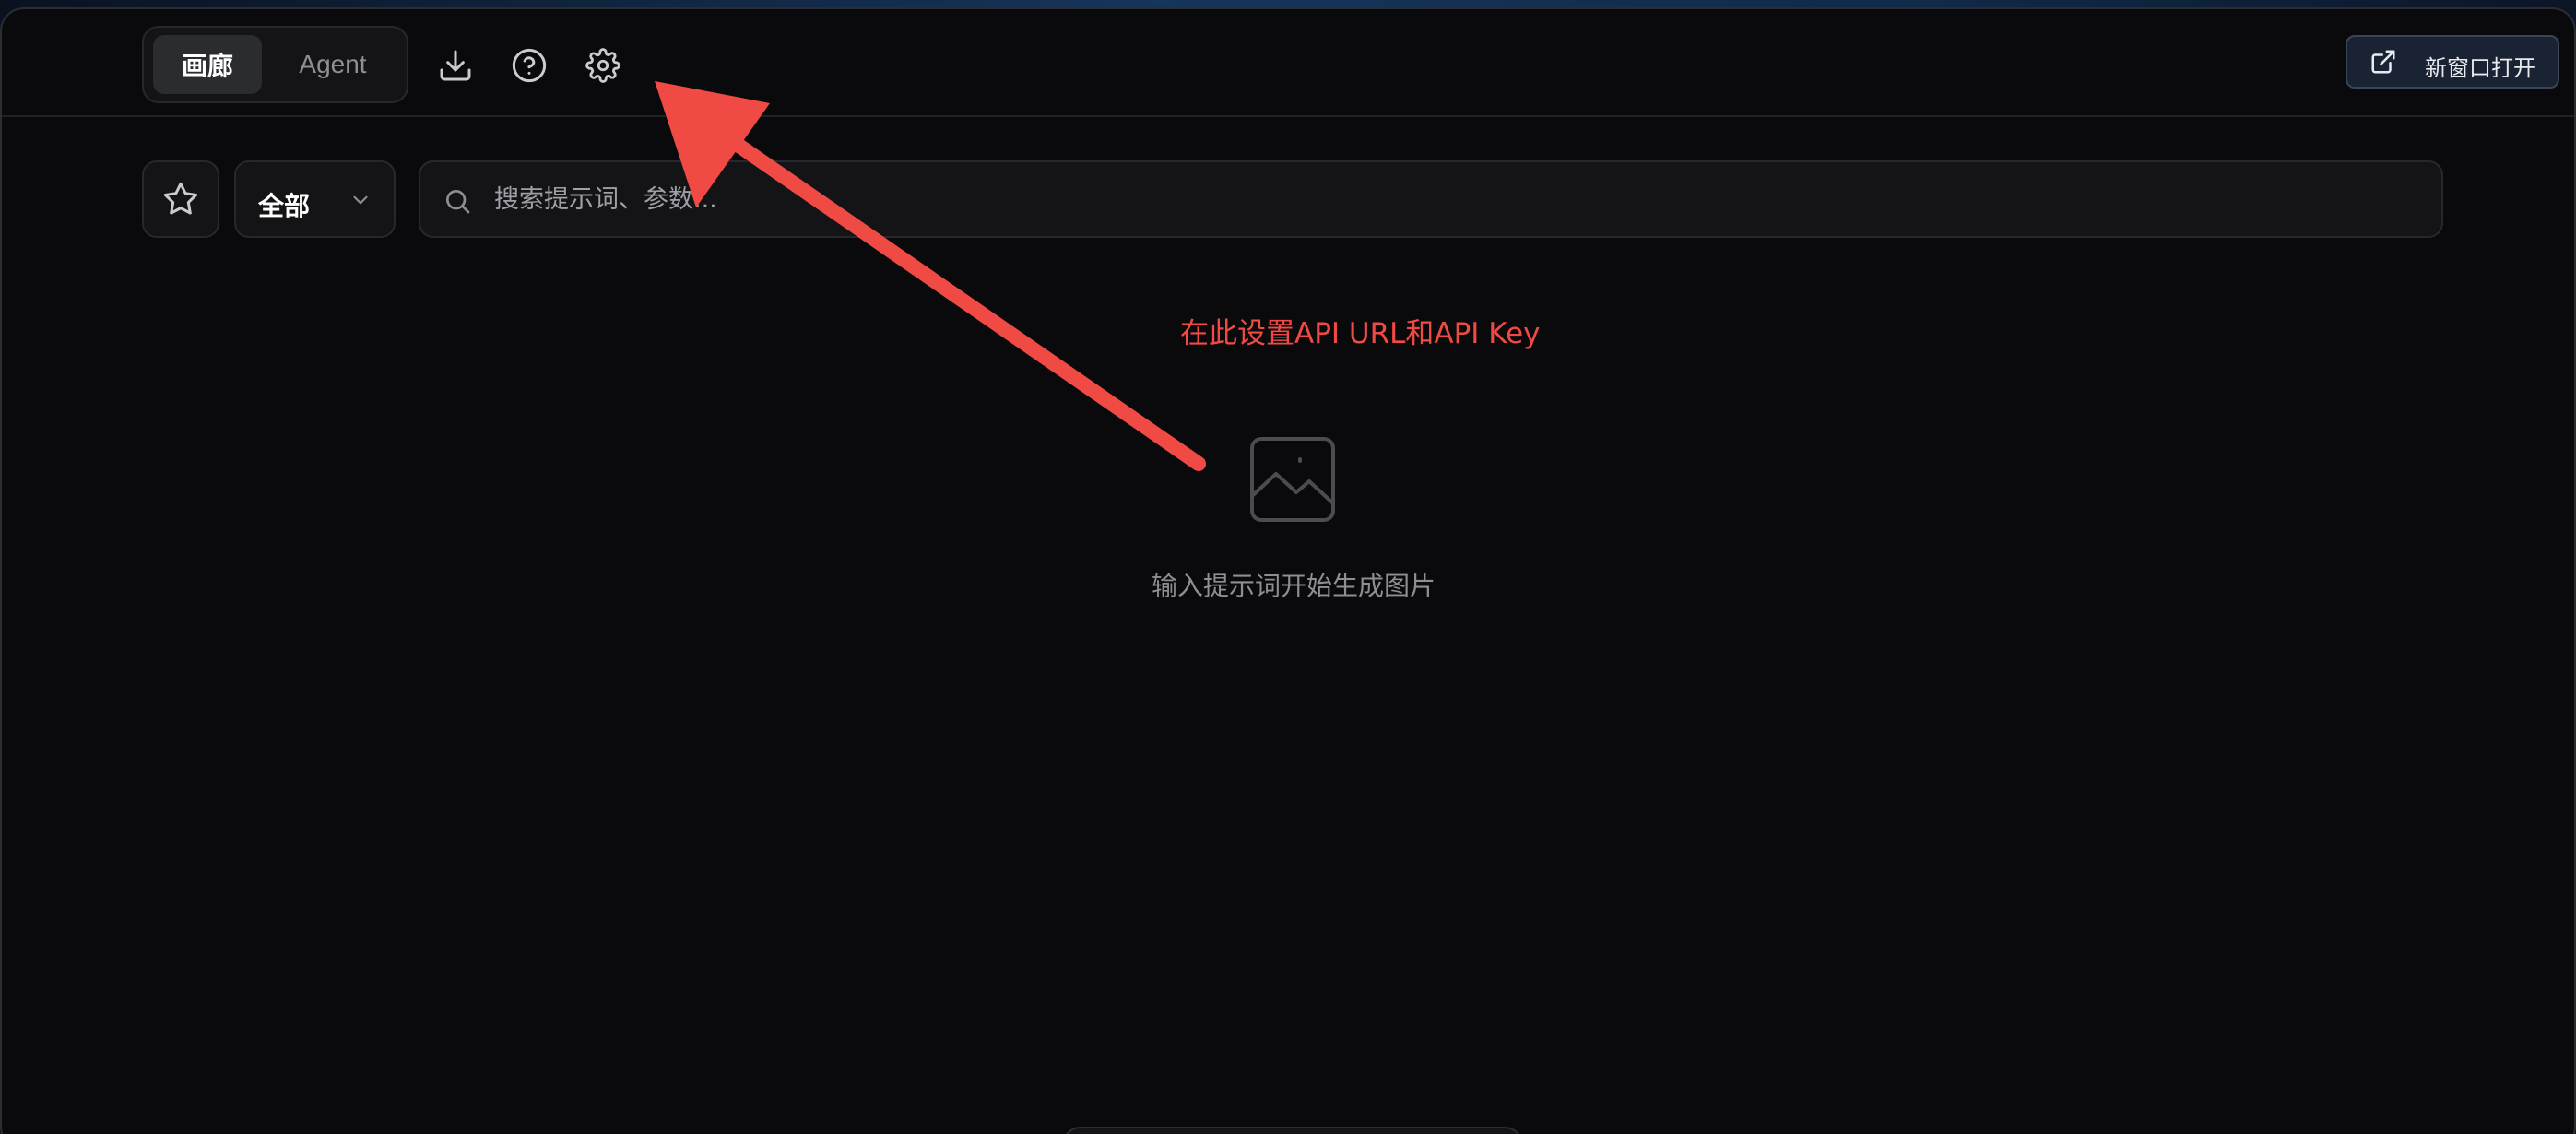 Image resolution: width=2576 pixels, height=1134 pixels. I want to click on settings-annotation: 在此设置API URL和API Key, so click(1360, 334).